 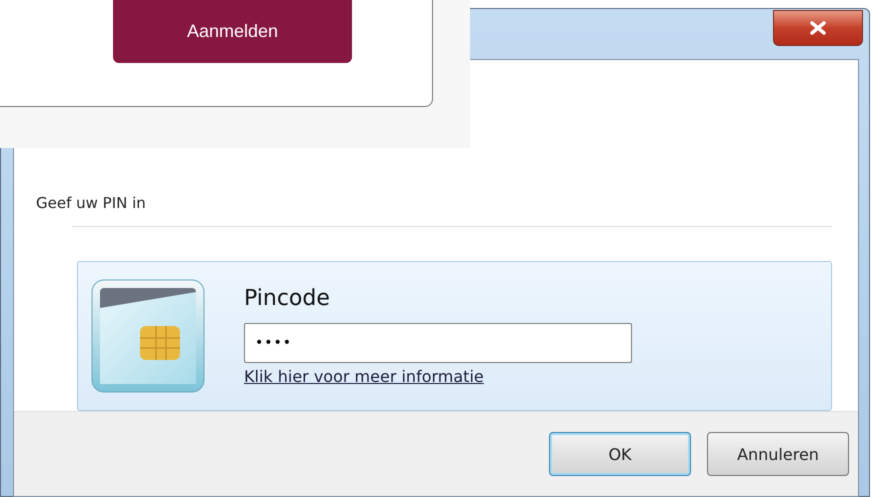 What do you see at coordinates (438, 376) in the screenshot?
I see `more-info-link: Klik hier voor meer informatie` at bounding box center [438, 376].